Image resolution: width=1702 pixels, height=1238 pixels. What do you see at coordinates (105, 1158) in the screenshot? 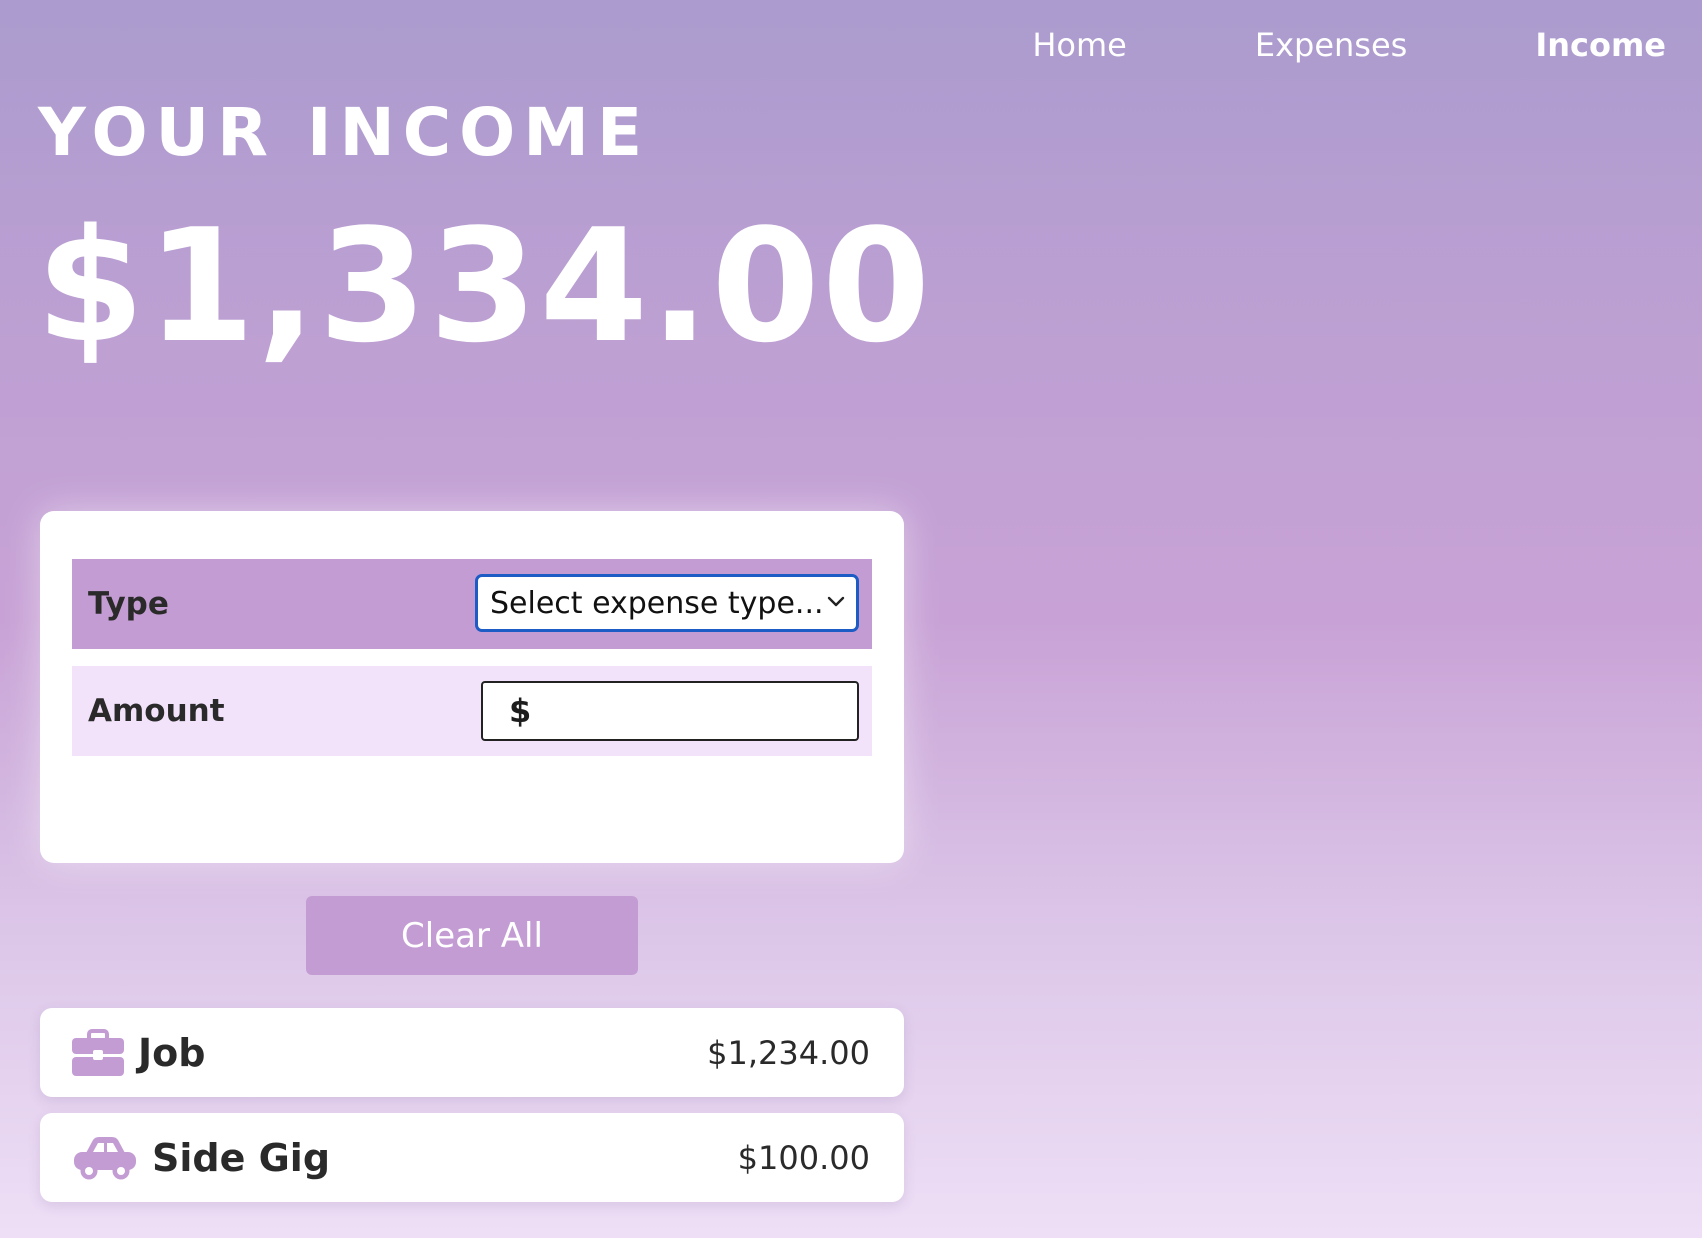
I see `car-icon` at bounding box center [105, 1158].